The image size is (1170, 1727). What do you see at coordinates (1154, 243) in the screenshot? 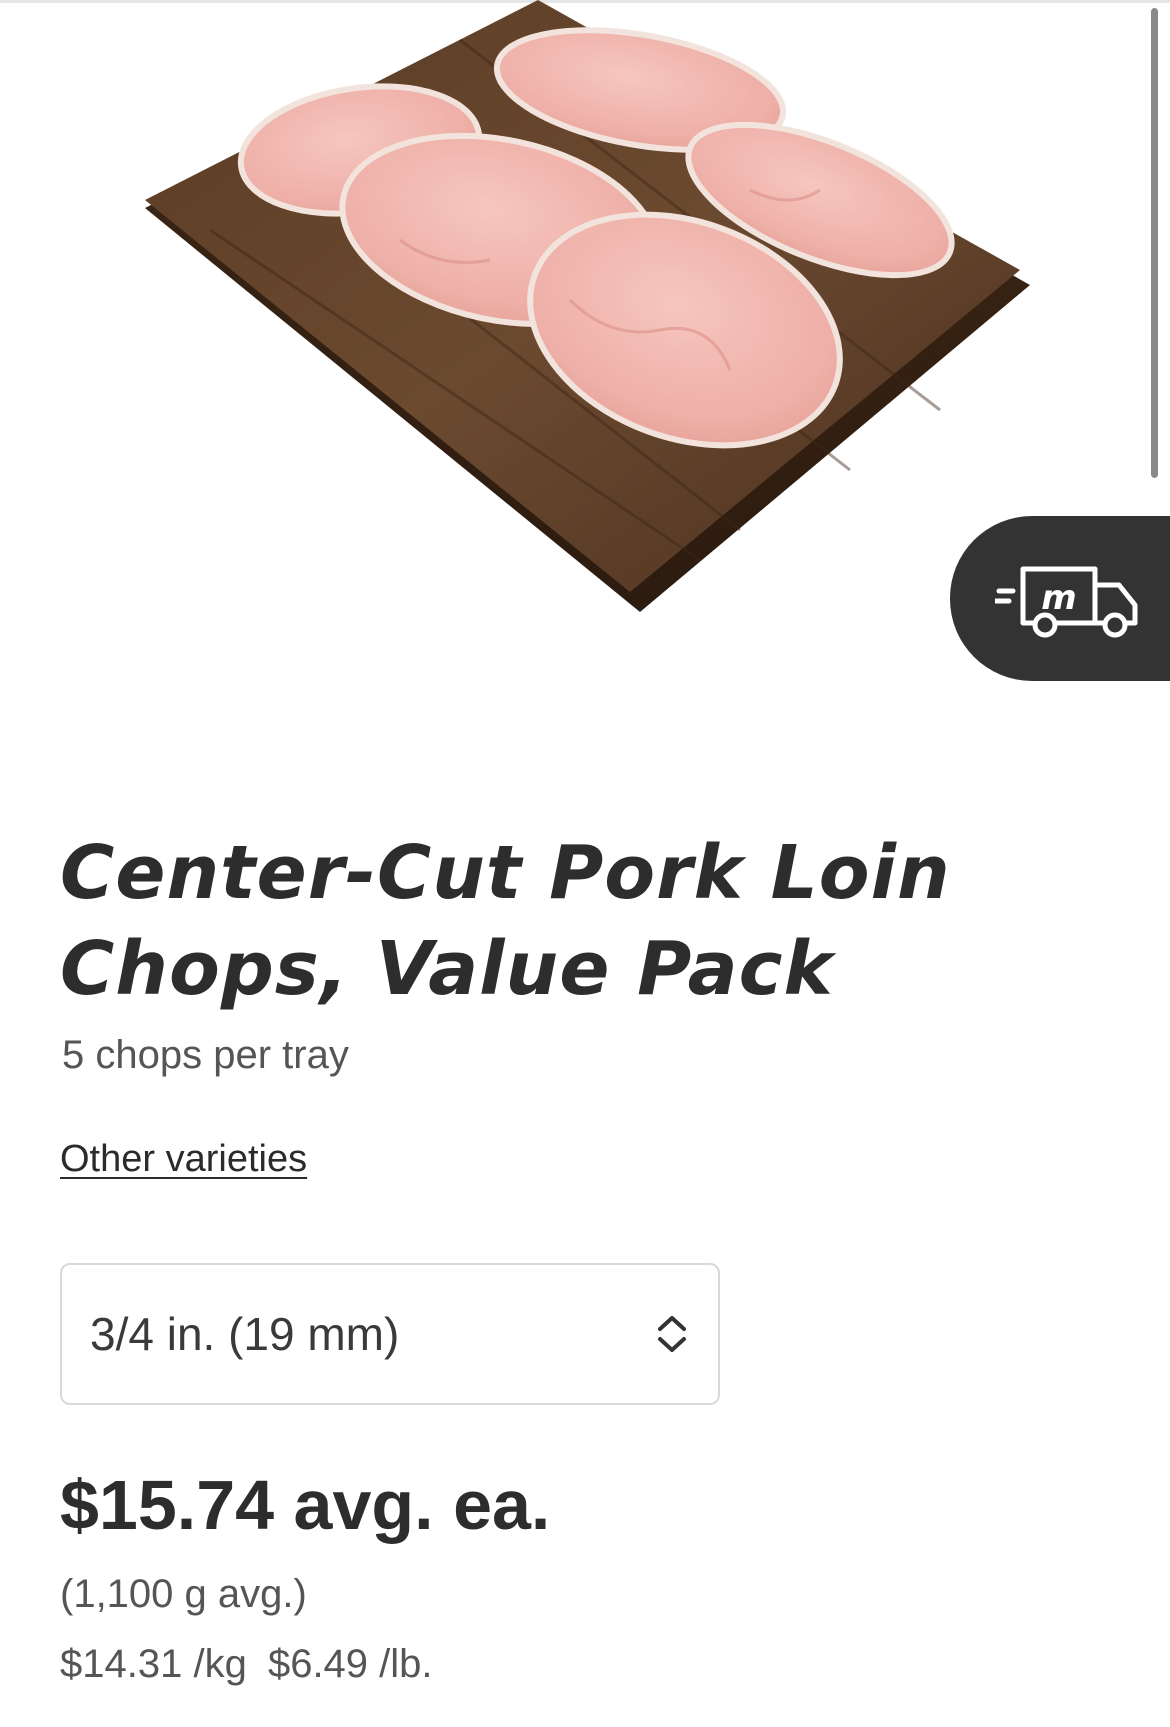
I see `scrollbar-thumb` at bounding box center [1154, 243].